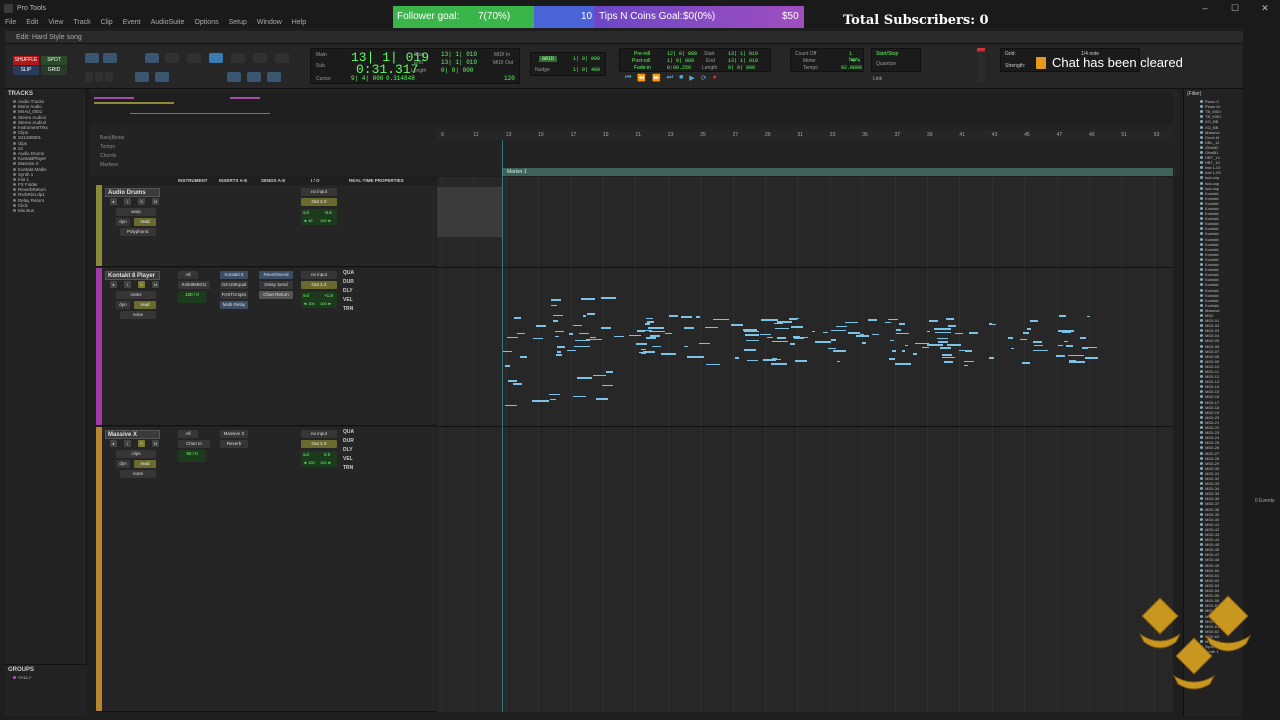  Describe the element at coordinates (568, 64) in the screenshot. I see `nudge-grid-box: GRID 1| 0| 000 Nudge 1| 0| 480` at that location.